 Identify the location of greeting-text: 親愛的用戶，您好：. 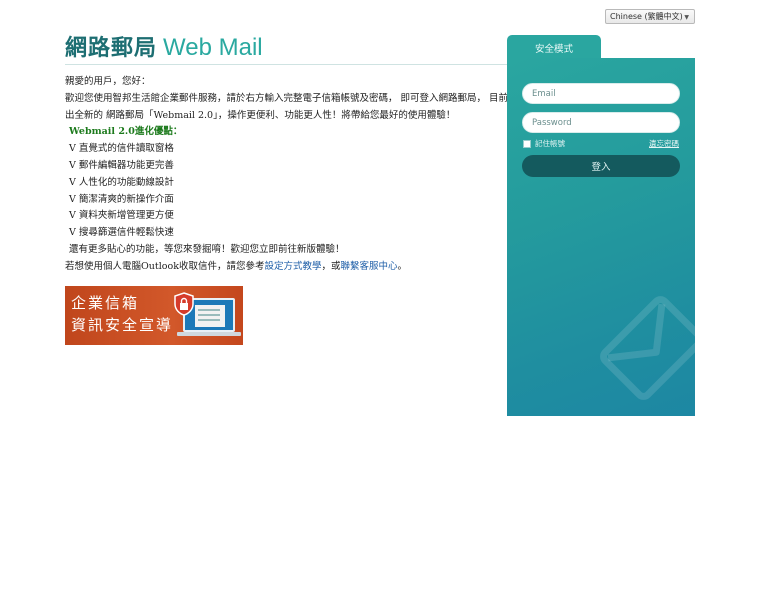
(108, 81).